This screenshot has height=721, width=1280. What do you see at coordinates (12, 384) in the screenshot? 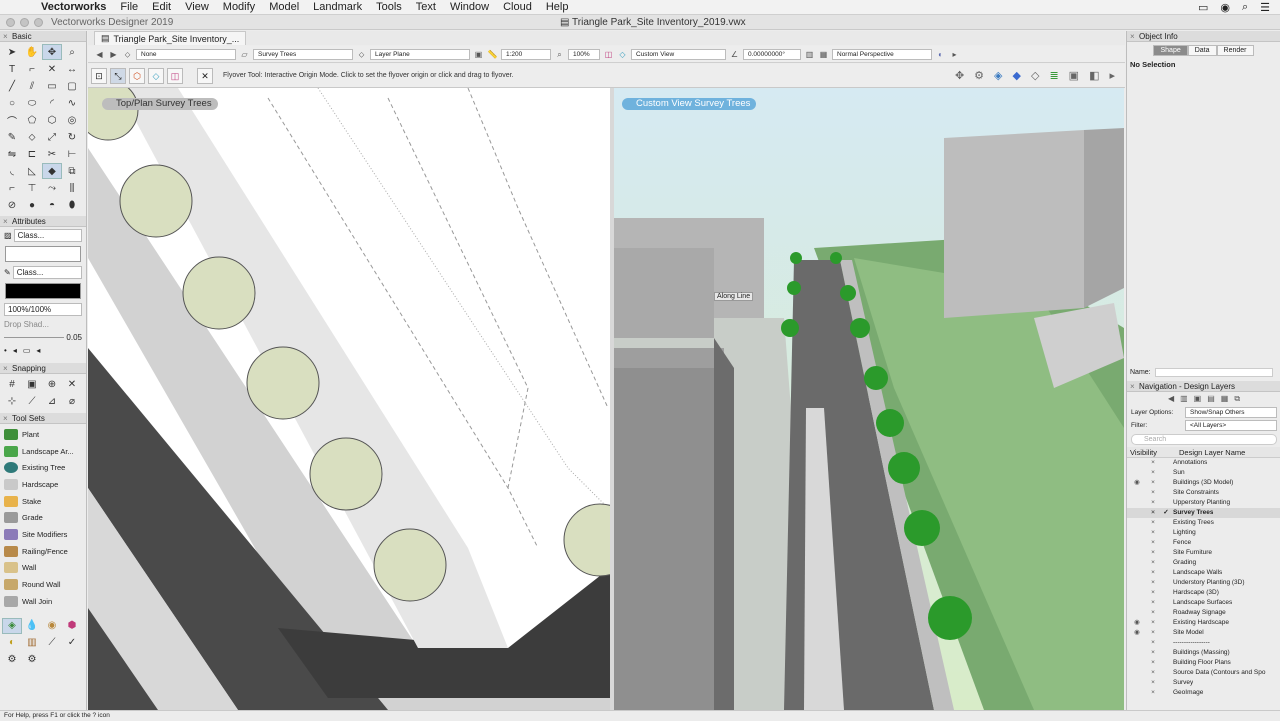
I see `snap-to-grid-icon: #` at bounding box center [12, 384].